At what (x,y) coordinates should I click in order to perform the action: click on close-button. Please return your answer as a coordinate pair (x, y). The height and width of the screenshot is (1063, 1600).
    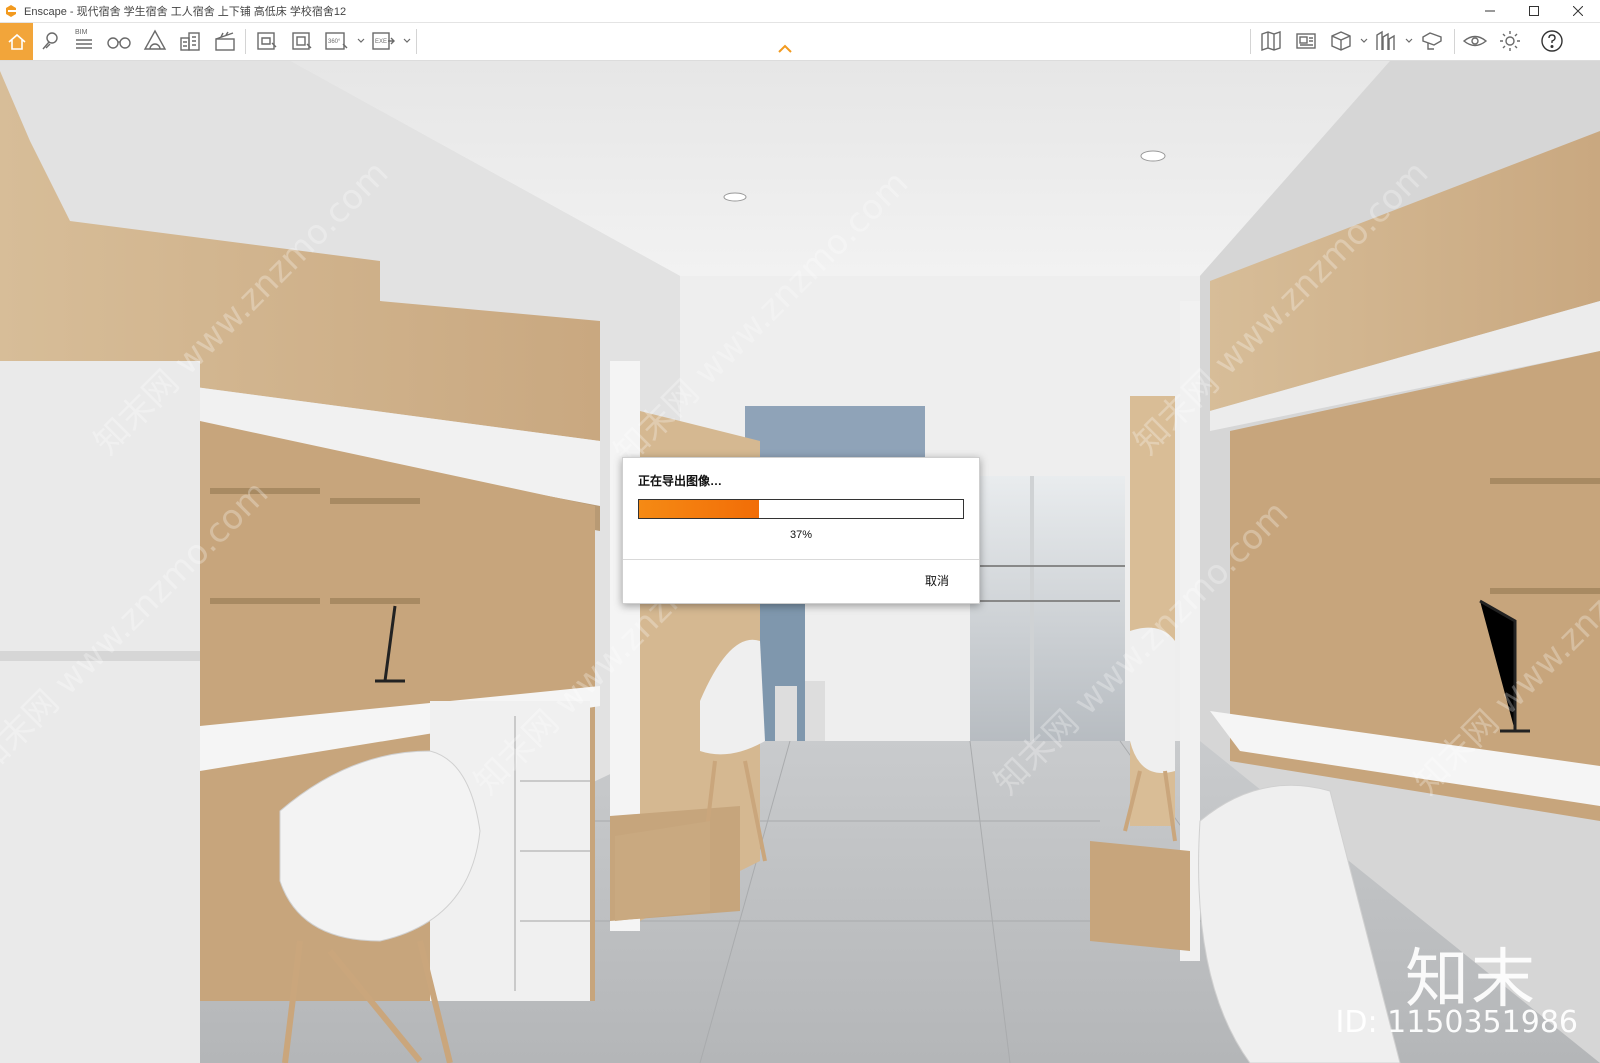
    Looking at the image, I should click on (1578, 11).